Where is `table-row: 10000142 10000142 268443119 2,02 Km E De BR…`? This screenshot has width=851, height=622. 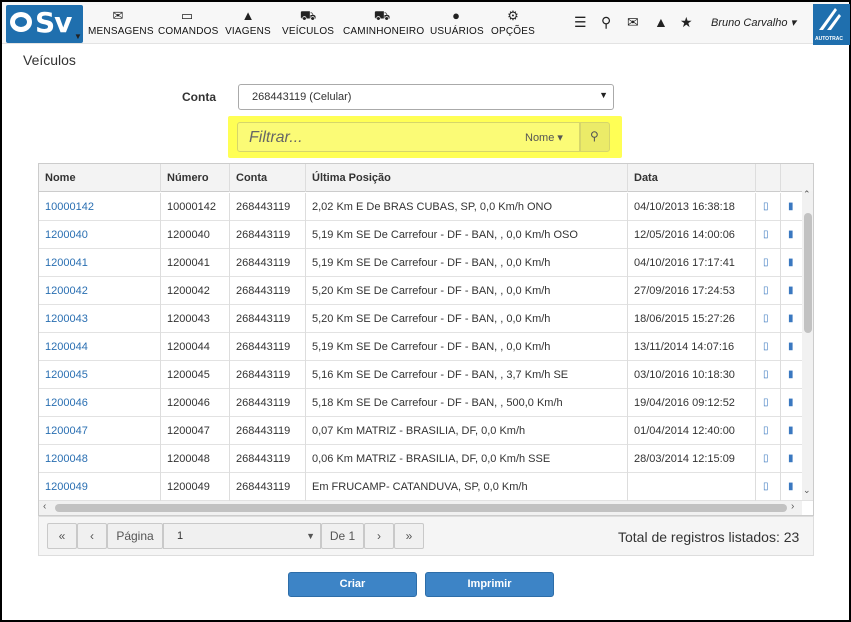 table-row: 10000142 10000142 268443119 2,02 Km E De BR… is located at coordinates (426, 207).